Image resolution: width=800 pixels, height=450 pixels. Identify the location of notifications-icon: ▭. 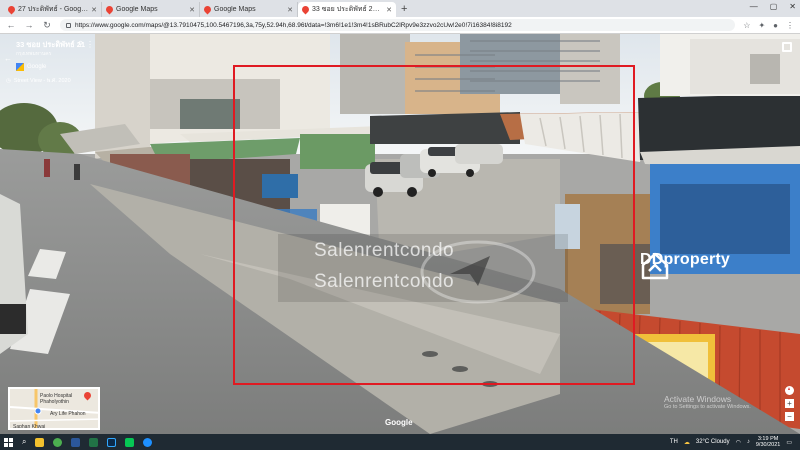
(789, 442).